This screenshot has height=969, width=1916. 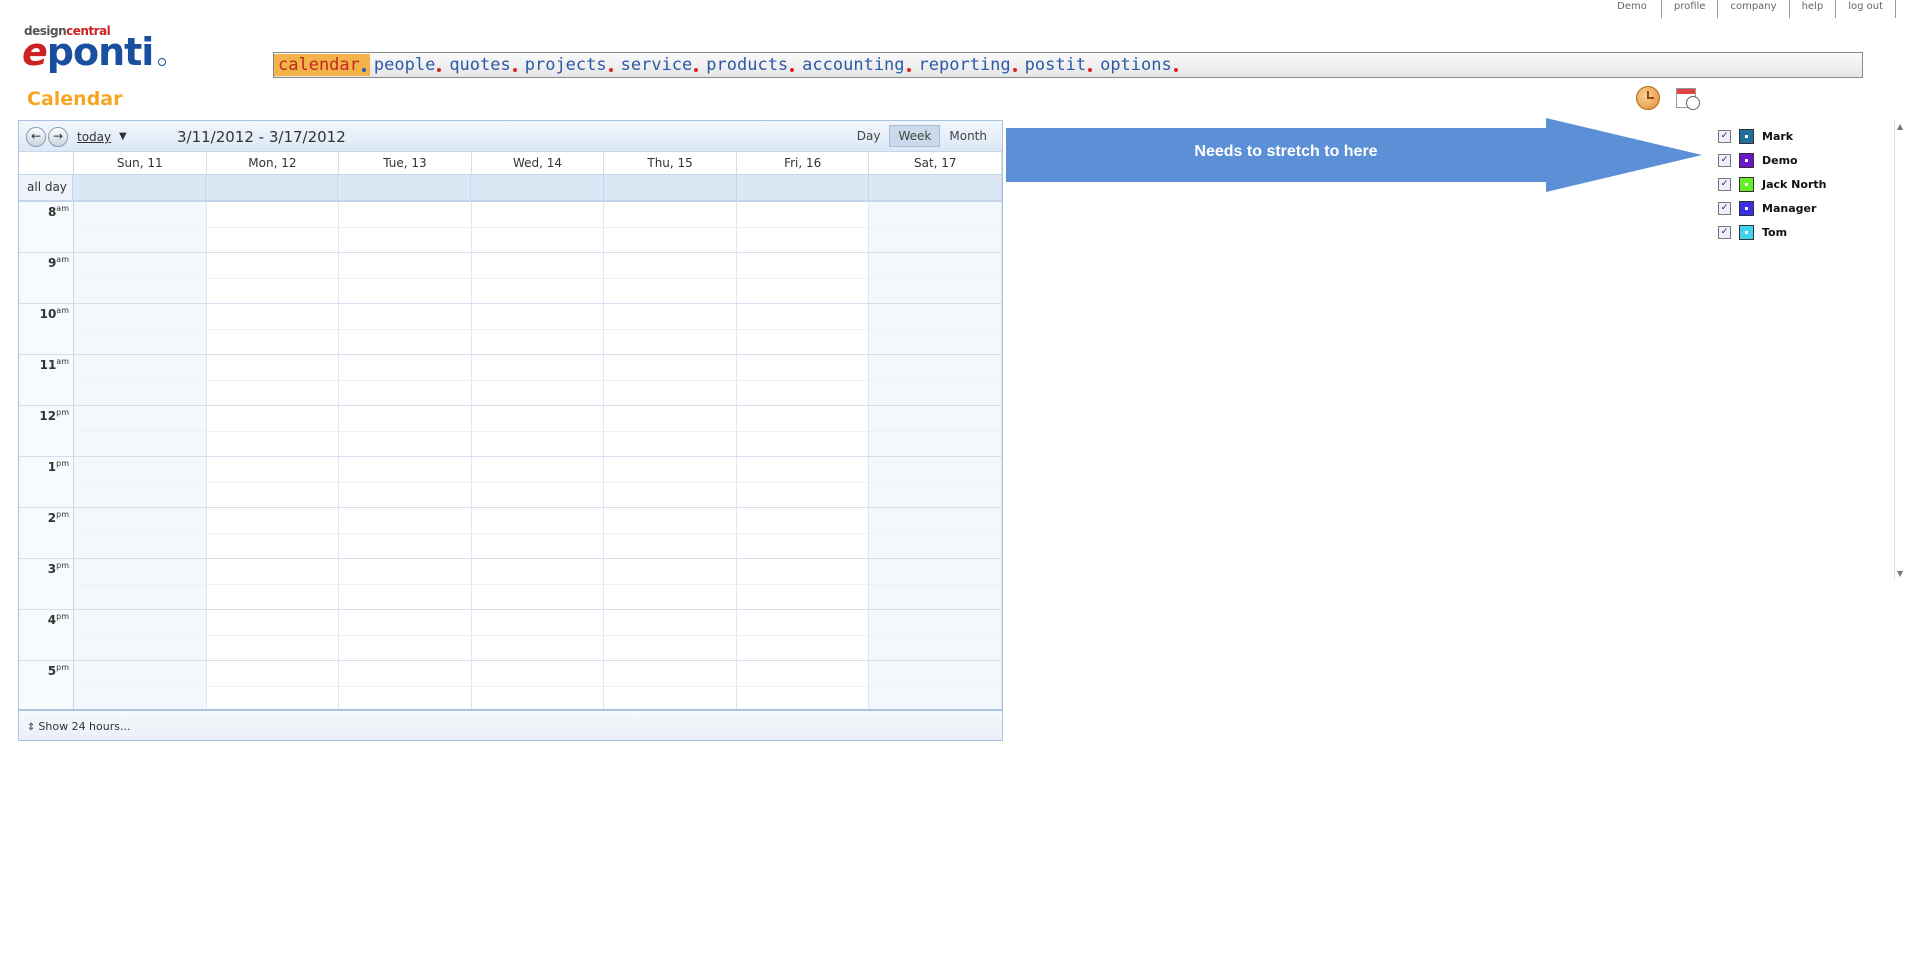 What do you see at coordinates (968, 65) in the screenshot?
I see `nav-reporting: reporting` at bounding box center [968, 65].